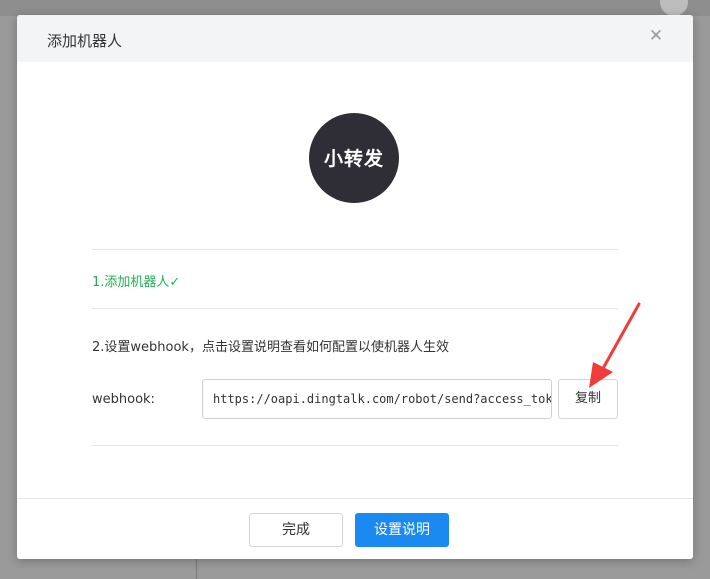  What do you see at coordinates (355, 38) in the screenshot?
I see `dialog-header: 添加机器人 ✕` at bounding box center [355, 38].